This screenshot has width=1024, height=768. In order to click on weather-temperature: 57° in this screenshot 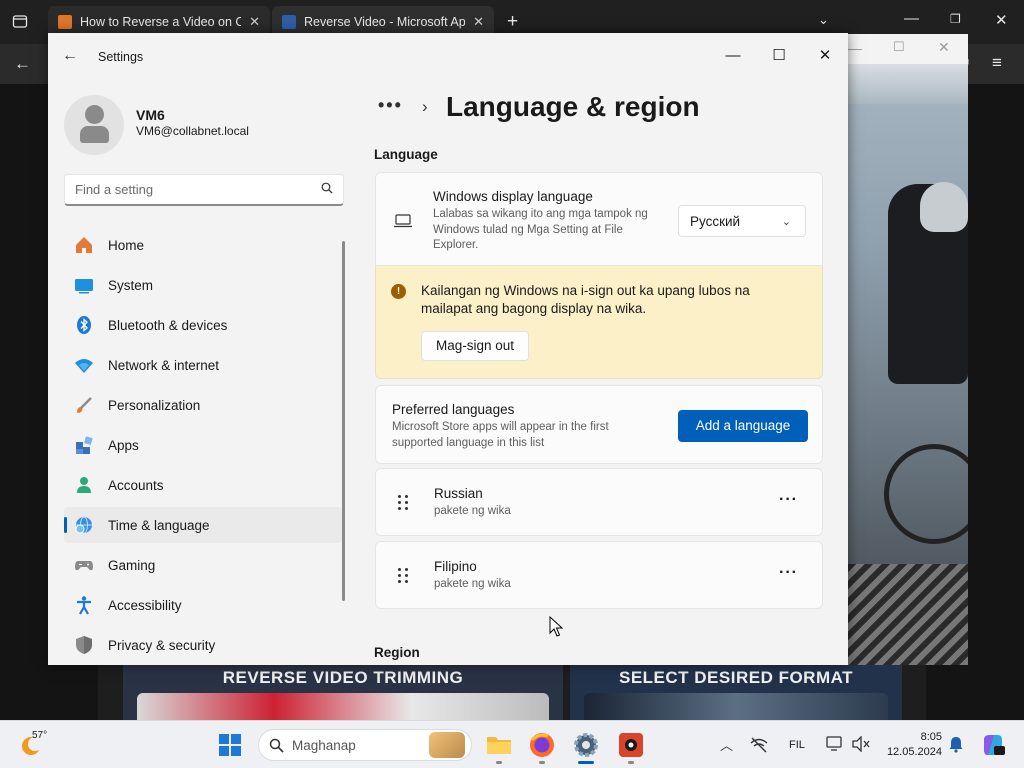, I will do `click(40, 735)`.